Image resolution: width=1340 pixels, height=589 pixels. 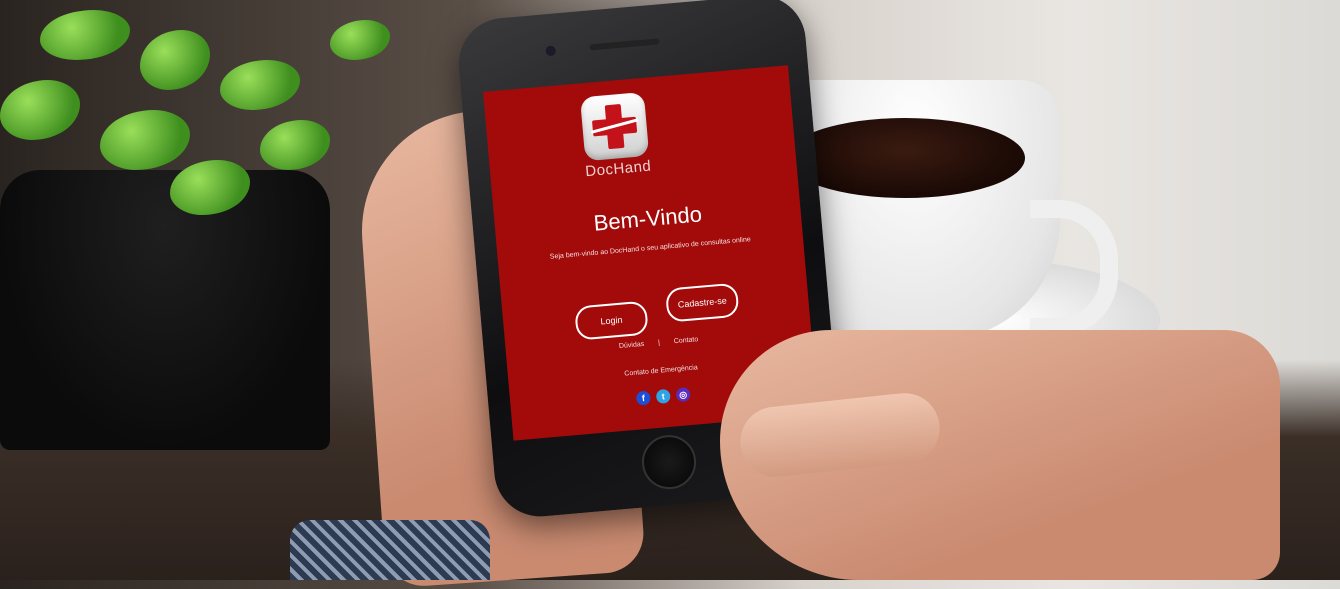 What do you see at coordinates (551, 51) in the screenshot?
I see `front-camera` at bounding box center [551, 51].